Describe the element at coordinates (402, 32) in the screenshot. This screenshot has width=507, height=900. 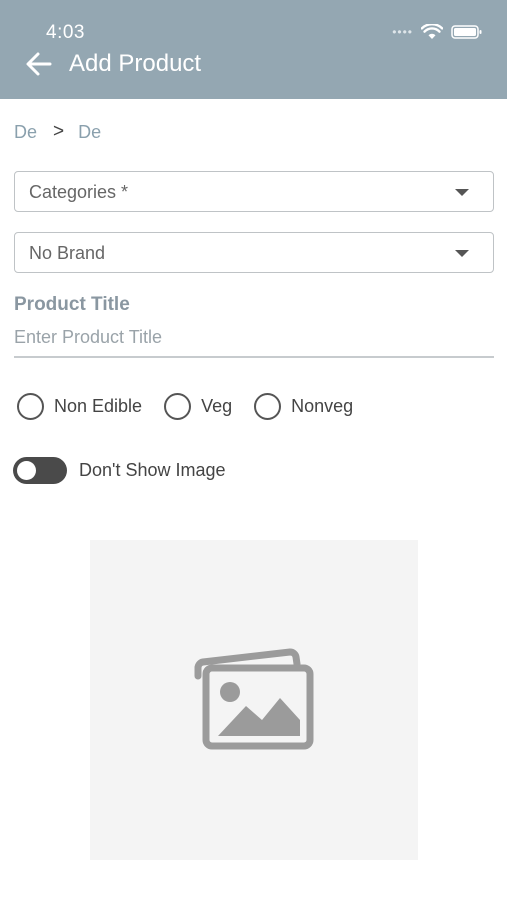
I see `signal-icon: ••••` at that location.